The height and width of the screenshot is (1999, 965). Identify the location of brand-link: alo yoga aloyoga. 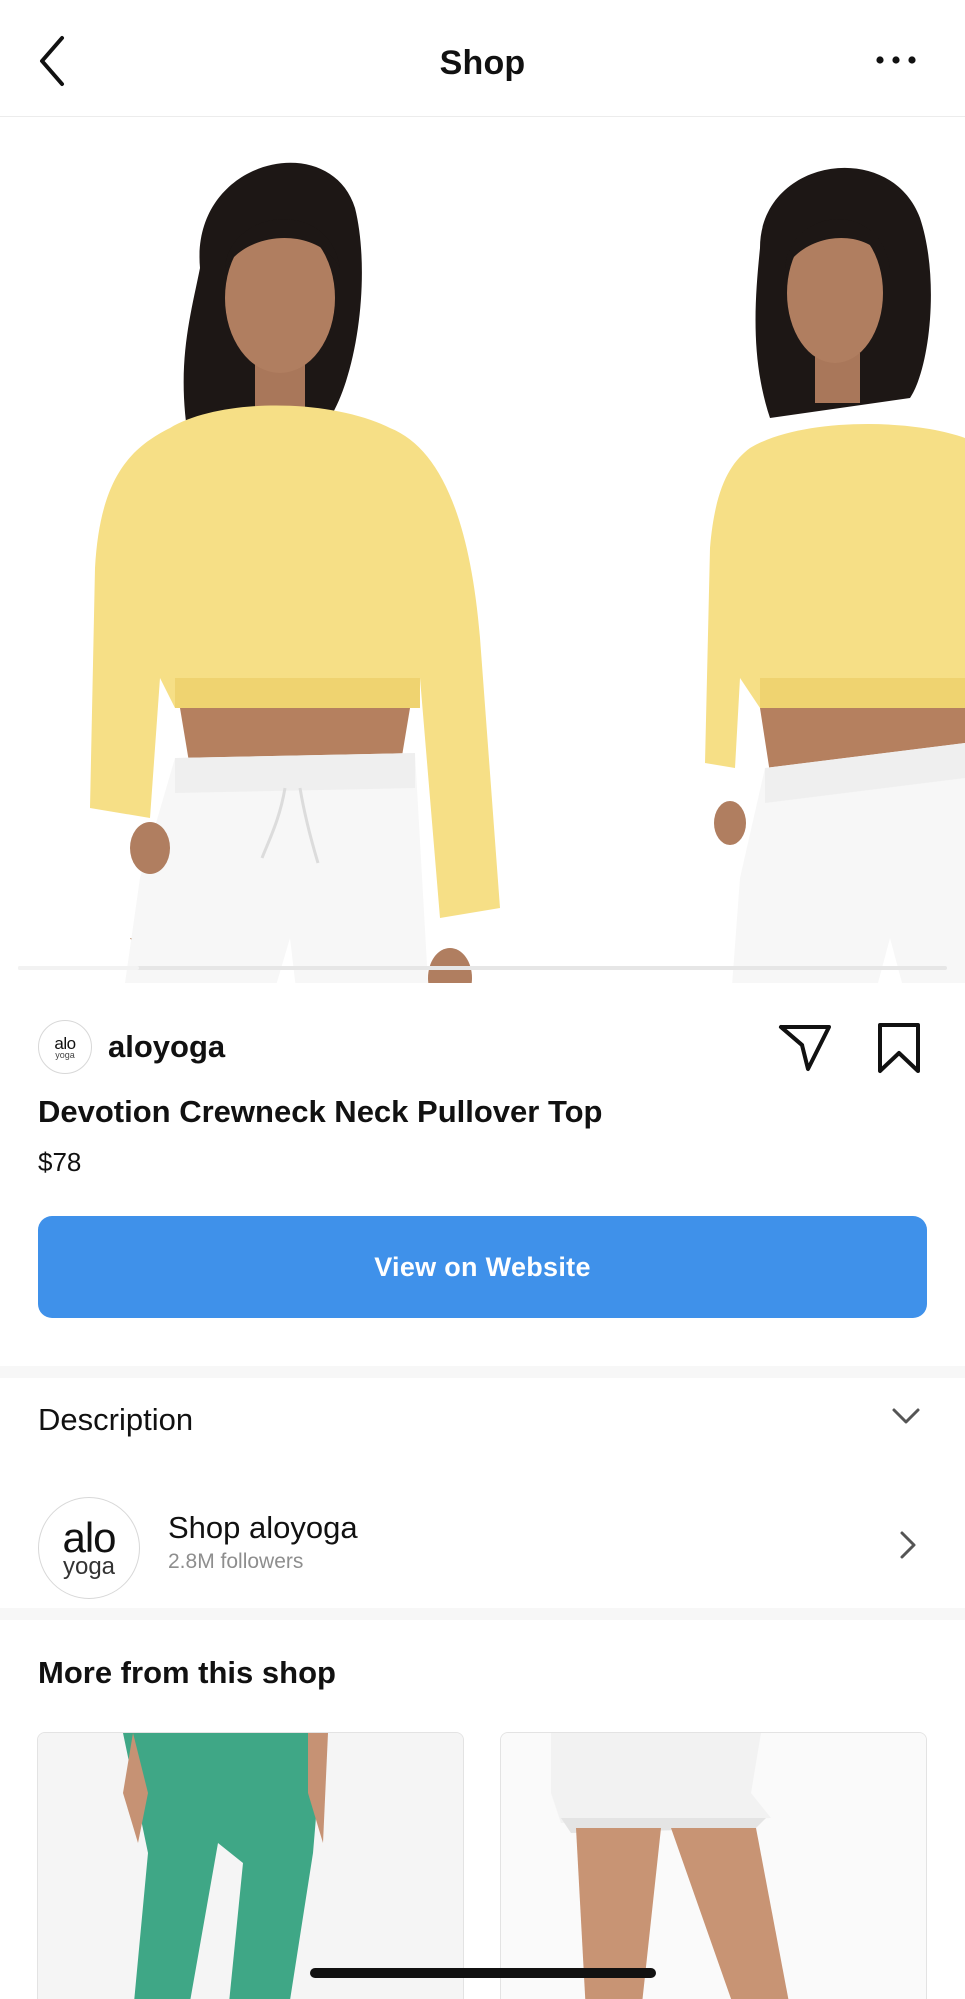
(131, 1047).